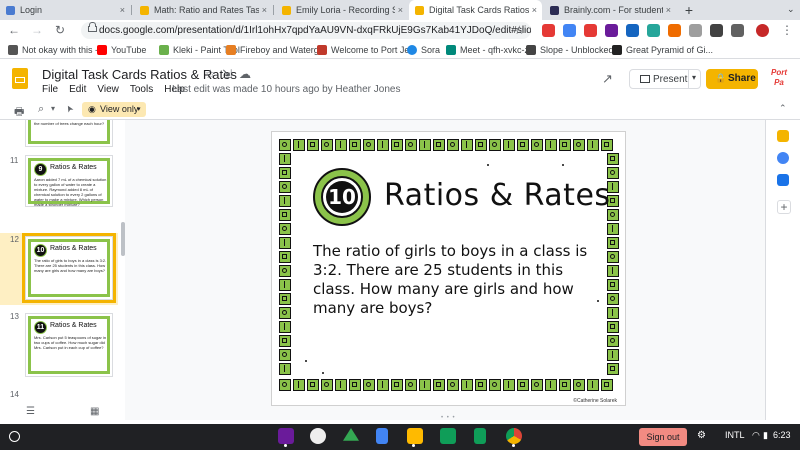  I want to click on activity-dashboard-icon: ↗, so click(607, 79).